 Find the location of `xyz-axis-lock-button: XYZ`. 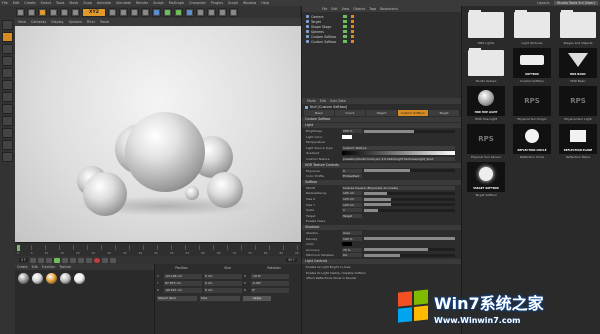

xyz-axis-lock-button: XYZ is located at coordinates (94, 12).